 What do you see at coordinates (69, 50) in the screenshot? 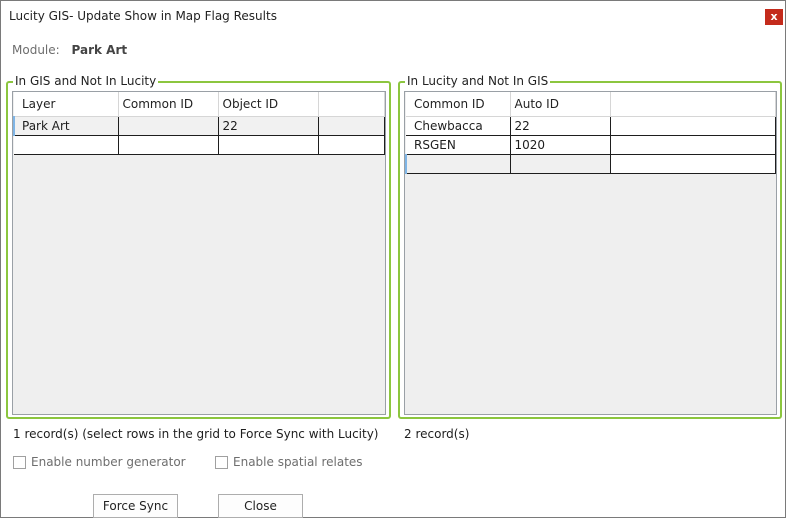
I see `module-row: Module: Park Art` at bounding box center [69, 50].